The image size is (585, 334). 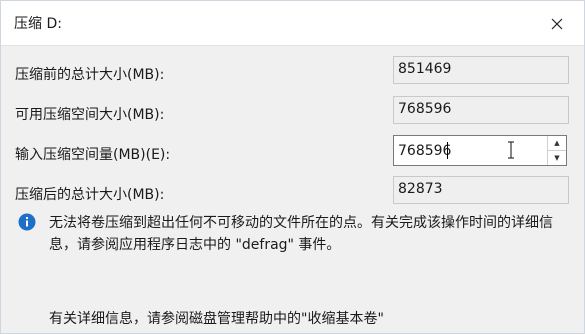 What do you see at coordinates (216, 319) in the screenshot?
I see `help-text: 有关详细信息，请参阅磁盘管理帮助中的"收缩基本卷"` at bounding box center [216, 319].